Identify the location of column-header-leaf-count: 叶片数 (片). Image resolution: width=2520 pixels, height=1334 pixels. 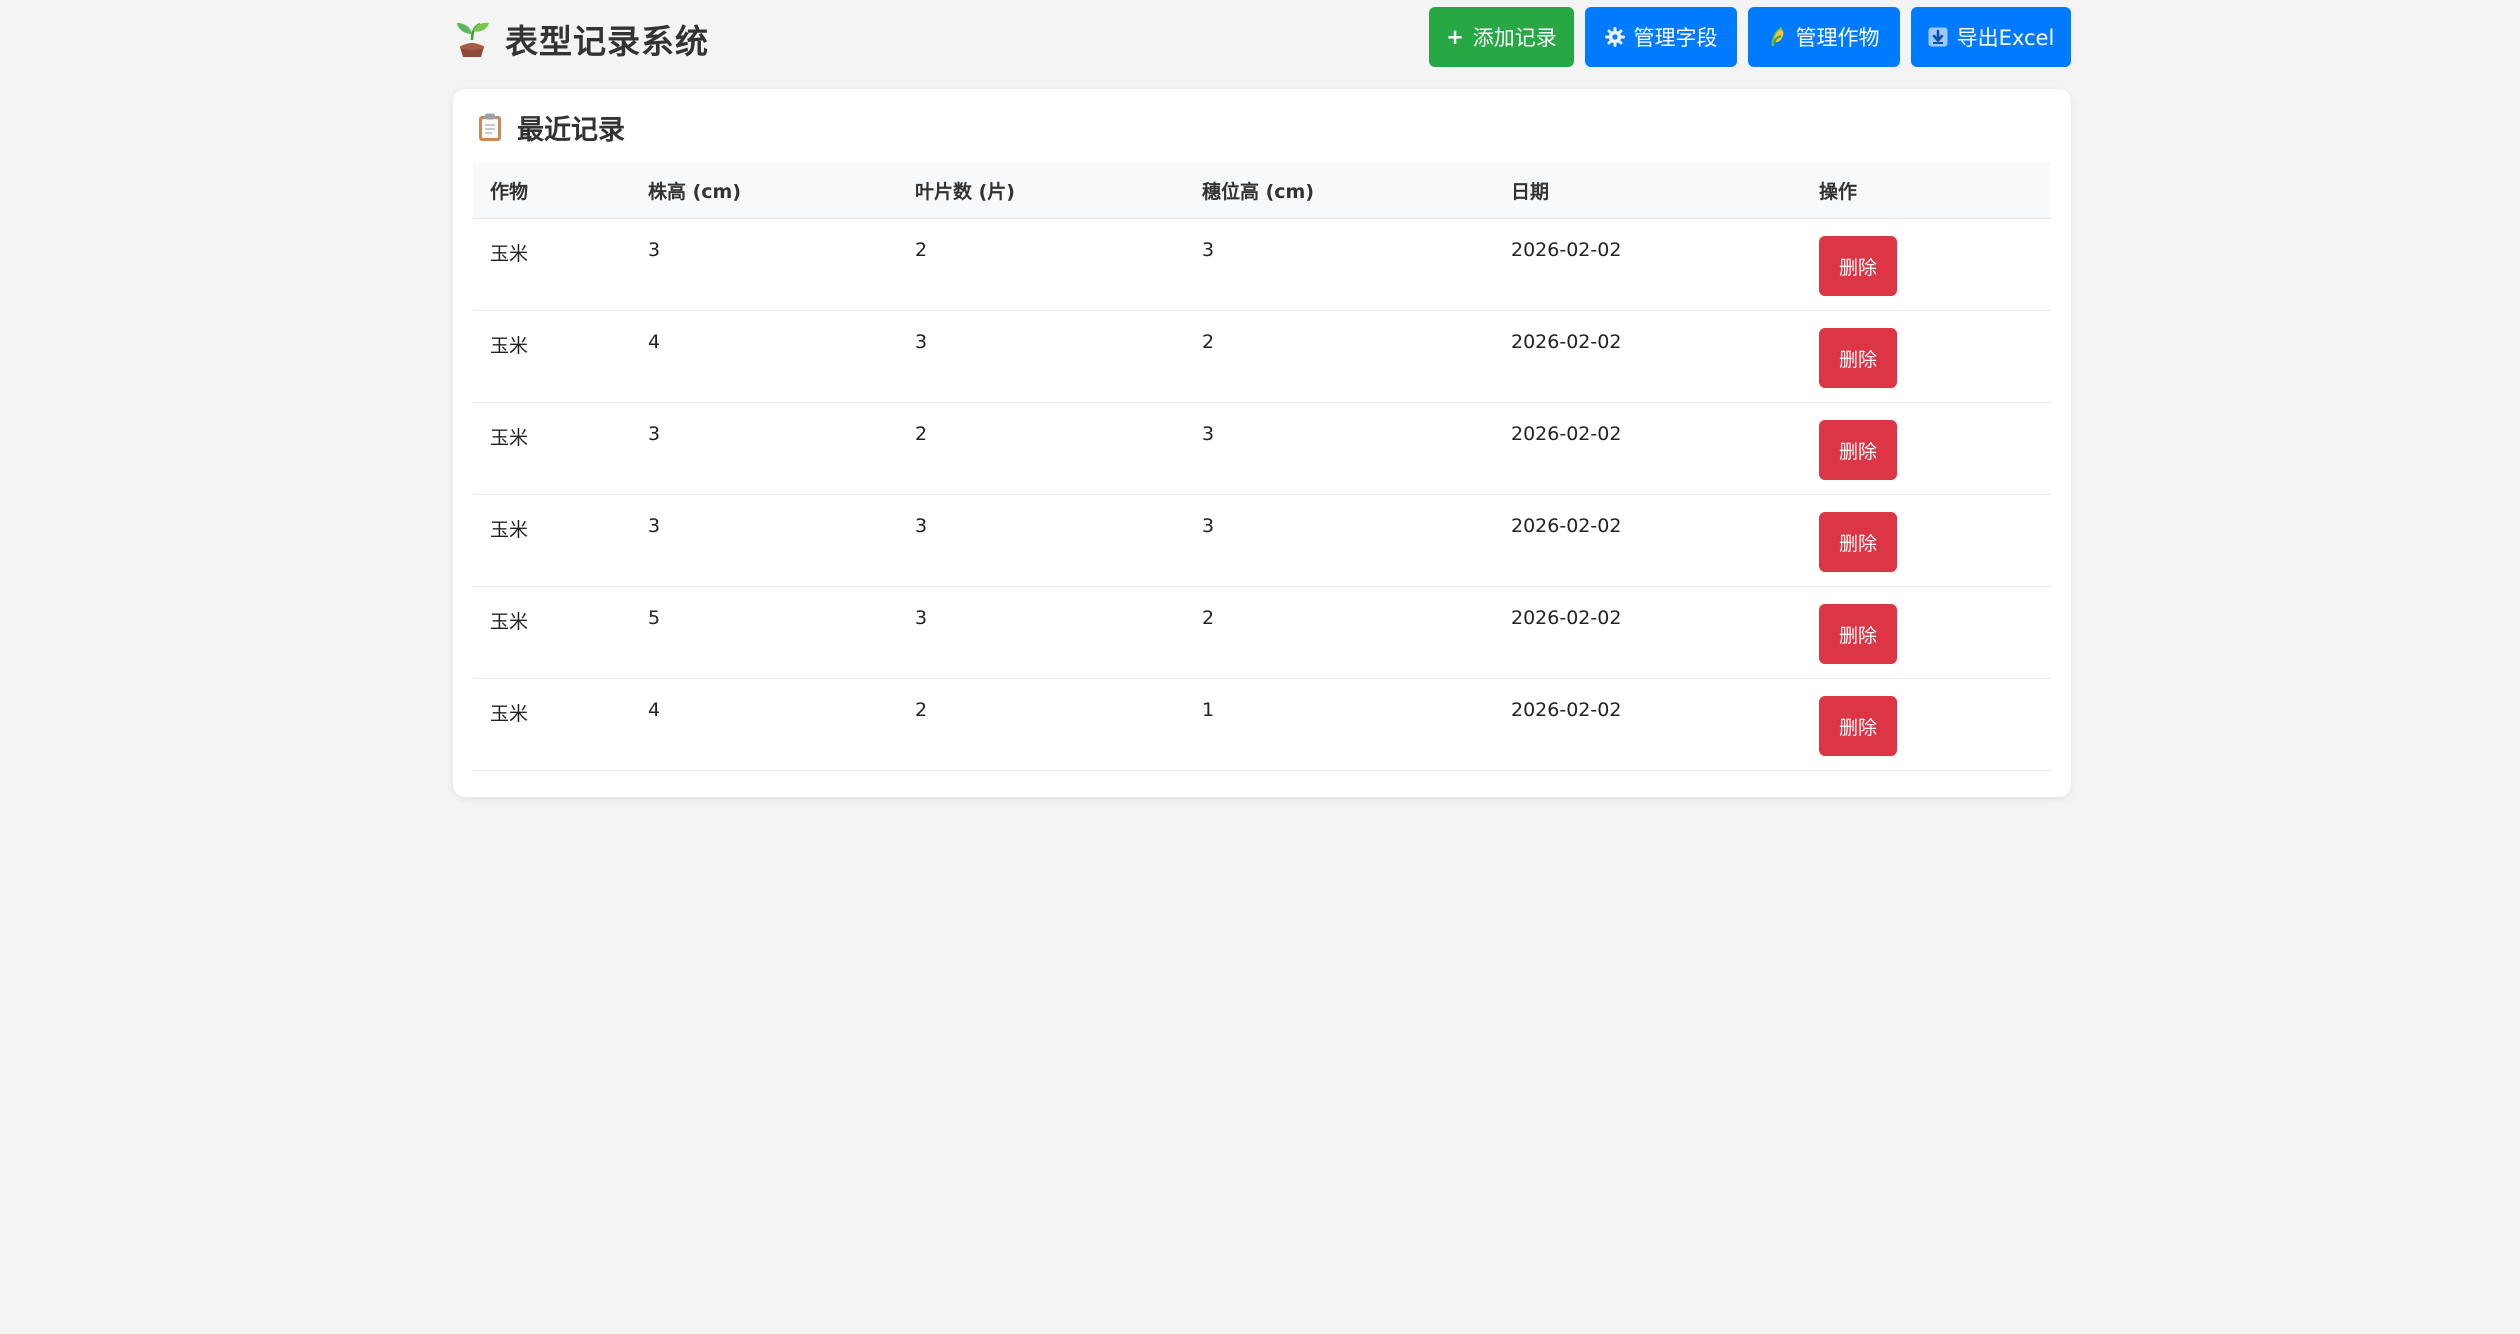
(1041, 190).